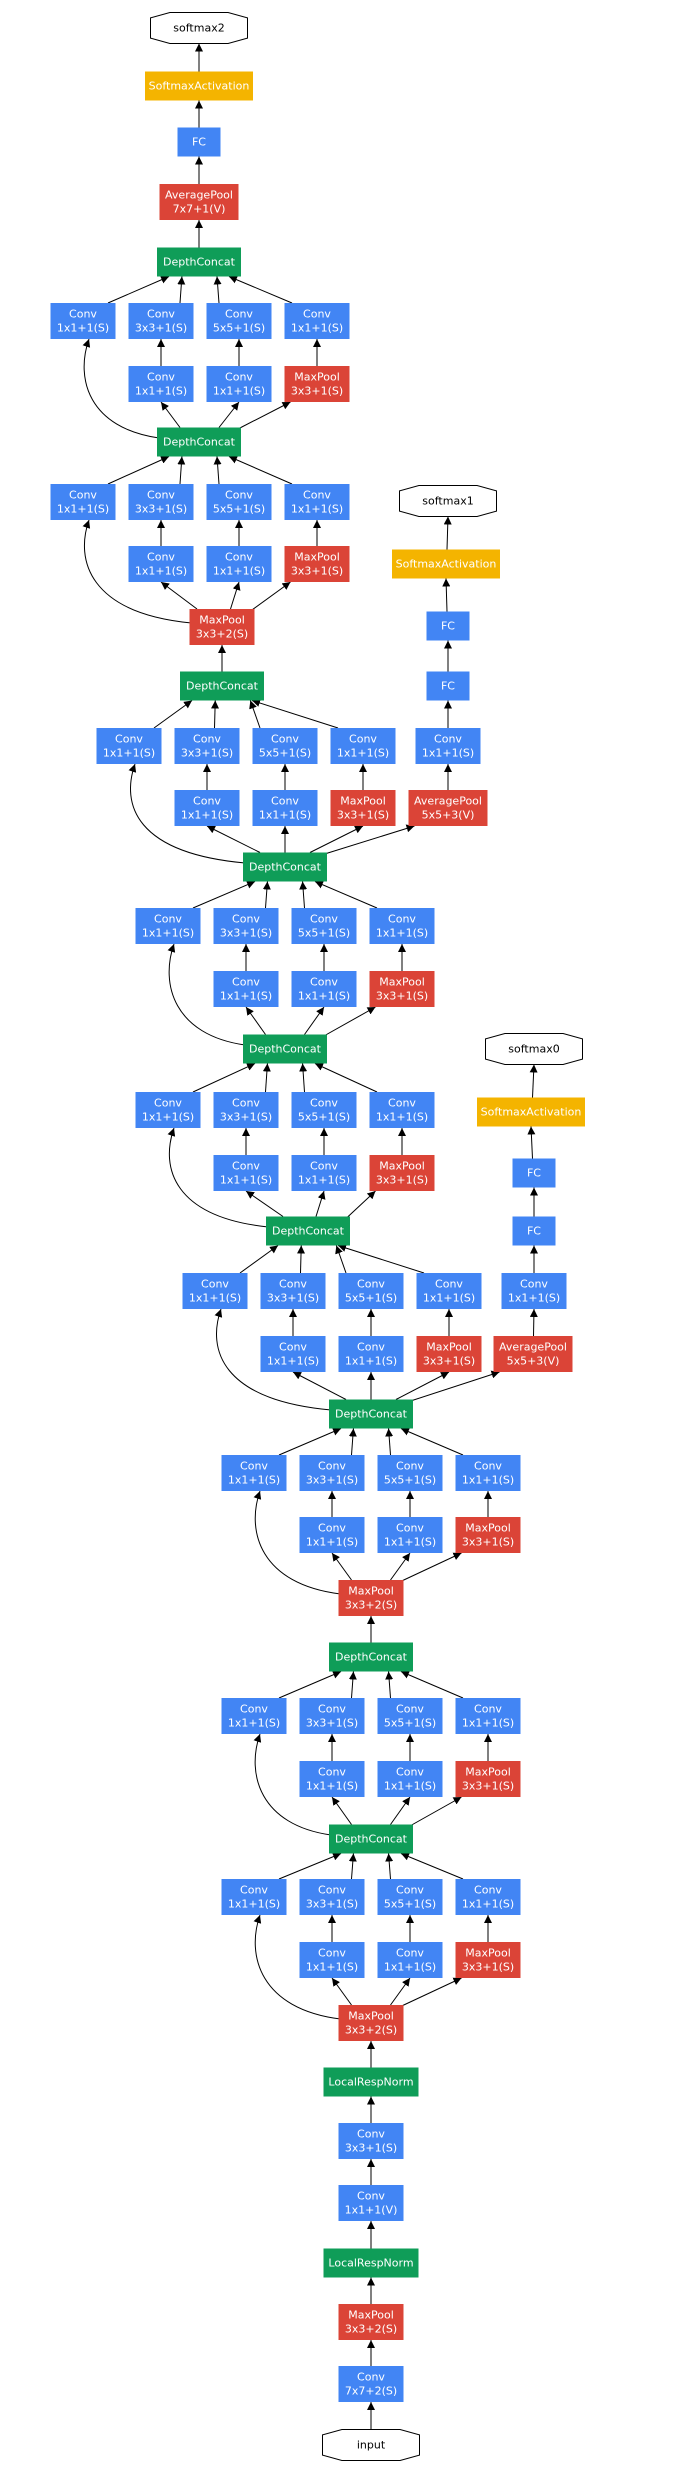  What do you see at coordinates (199, 195) in the screenshot?
I see `node-label: AveragePool` at bounding box center [199, 195].